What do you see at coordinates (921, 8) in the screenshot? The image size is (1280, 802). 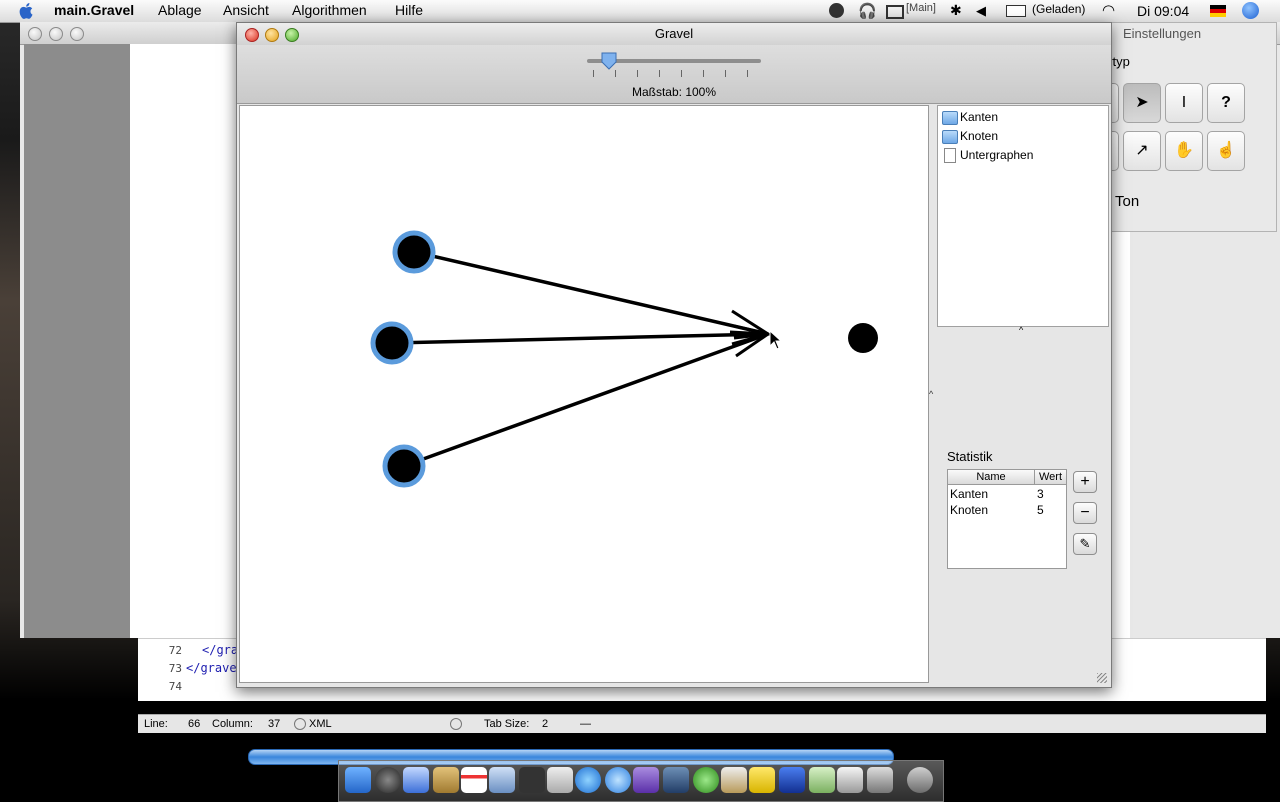 I see `spaces-label: [Main]` at bounding box center [921, 8].